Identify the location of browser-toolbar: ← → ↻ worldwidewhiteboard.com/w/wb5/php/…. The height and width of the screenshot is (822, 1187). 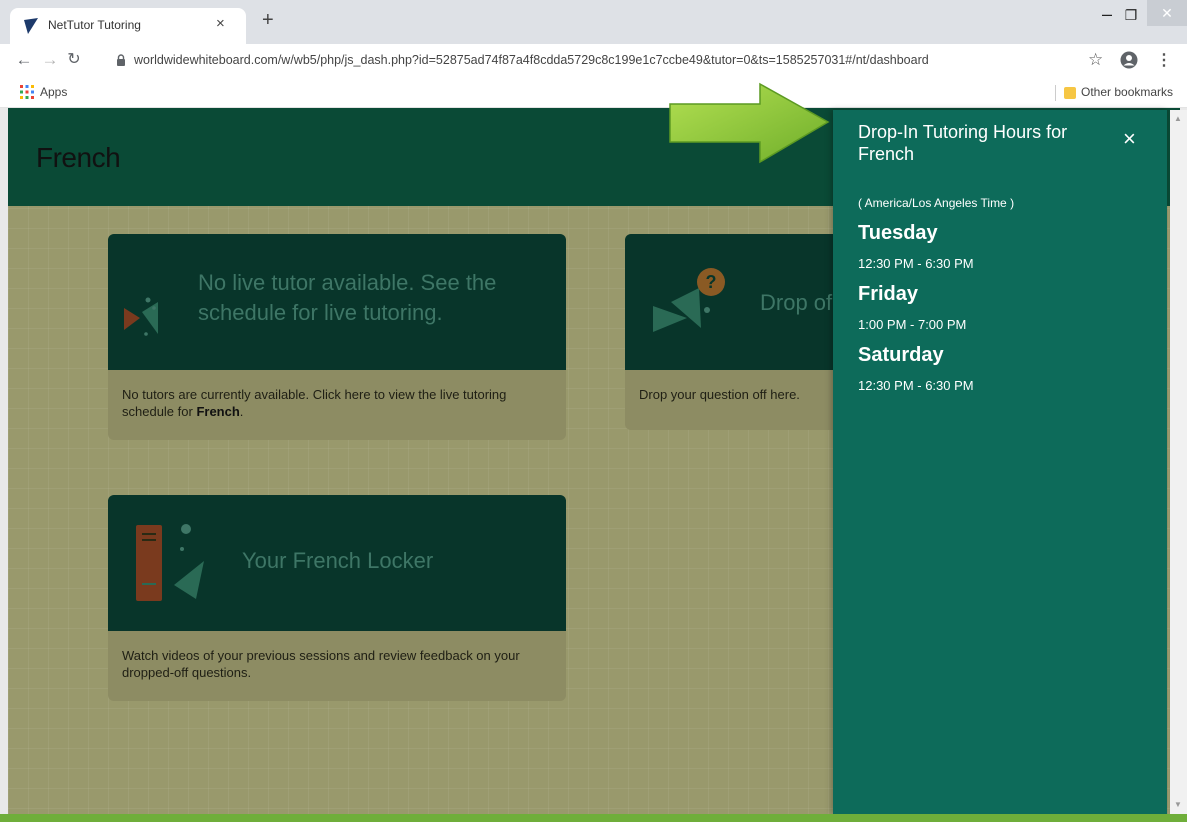
(593, 61).